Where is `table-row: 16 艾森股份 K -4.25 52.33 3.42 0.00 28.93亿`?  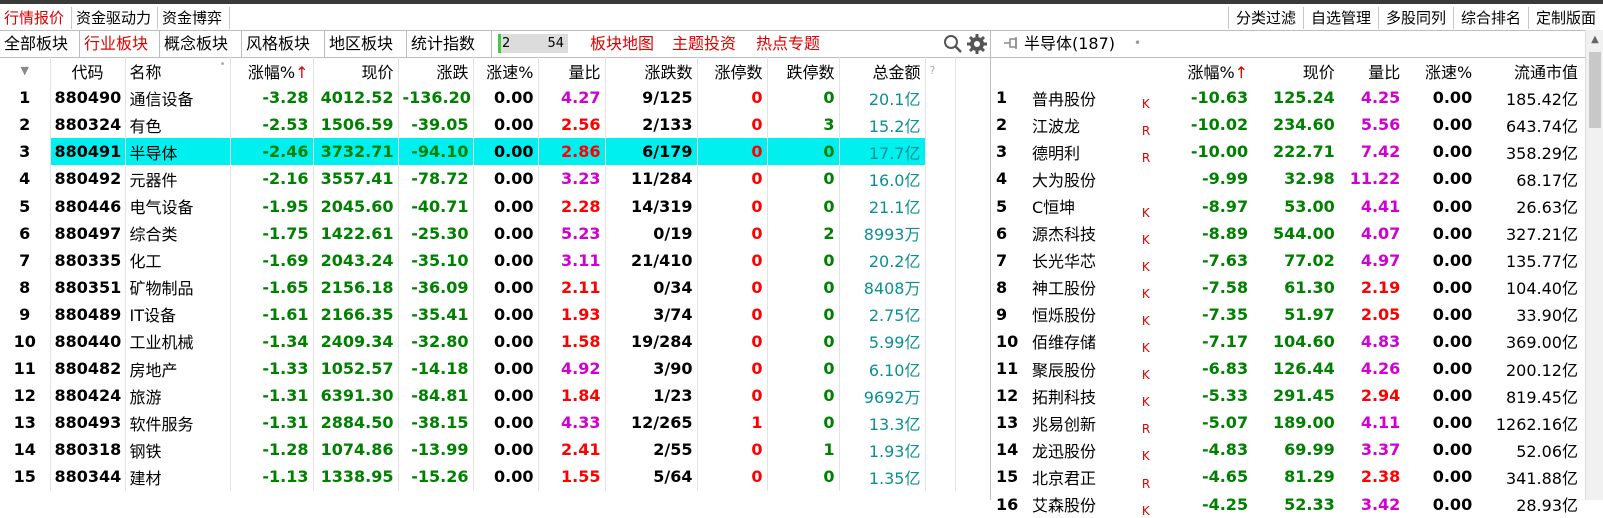
table-row: 16 艾森股份 K -4.25 52.33 3.42 0.00 28.93亿 is located at coordinates (1287, 504).